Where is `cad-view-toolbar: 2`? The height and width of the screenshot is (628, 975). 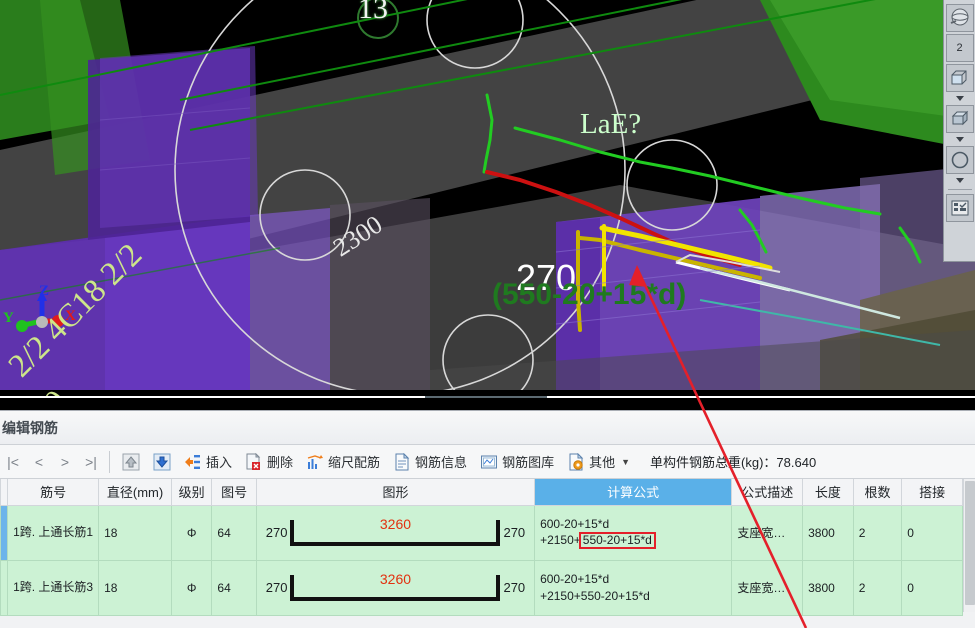
cad-view-toolbar: 2 is located at coordinates (959, 131).